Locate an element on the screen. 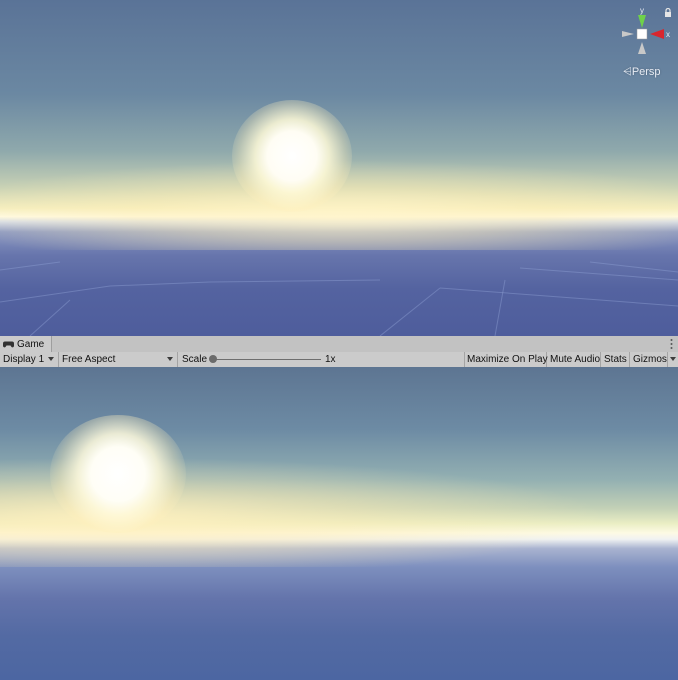  scale-slider-track is located at coordinates (267, 359).